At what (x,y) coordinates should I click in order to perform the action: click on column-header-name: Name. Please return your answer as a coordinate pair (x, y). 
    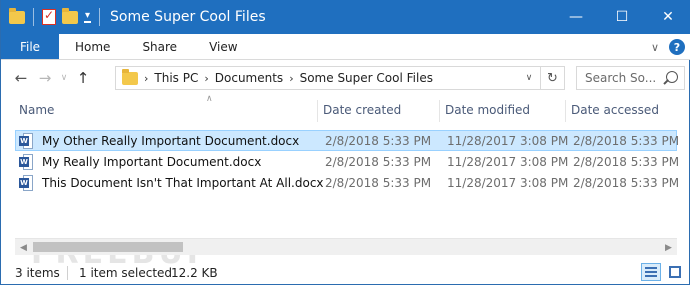
    Looking at the image, I should click on (165, 110).